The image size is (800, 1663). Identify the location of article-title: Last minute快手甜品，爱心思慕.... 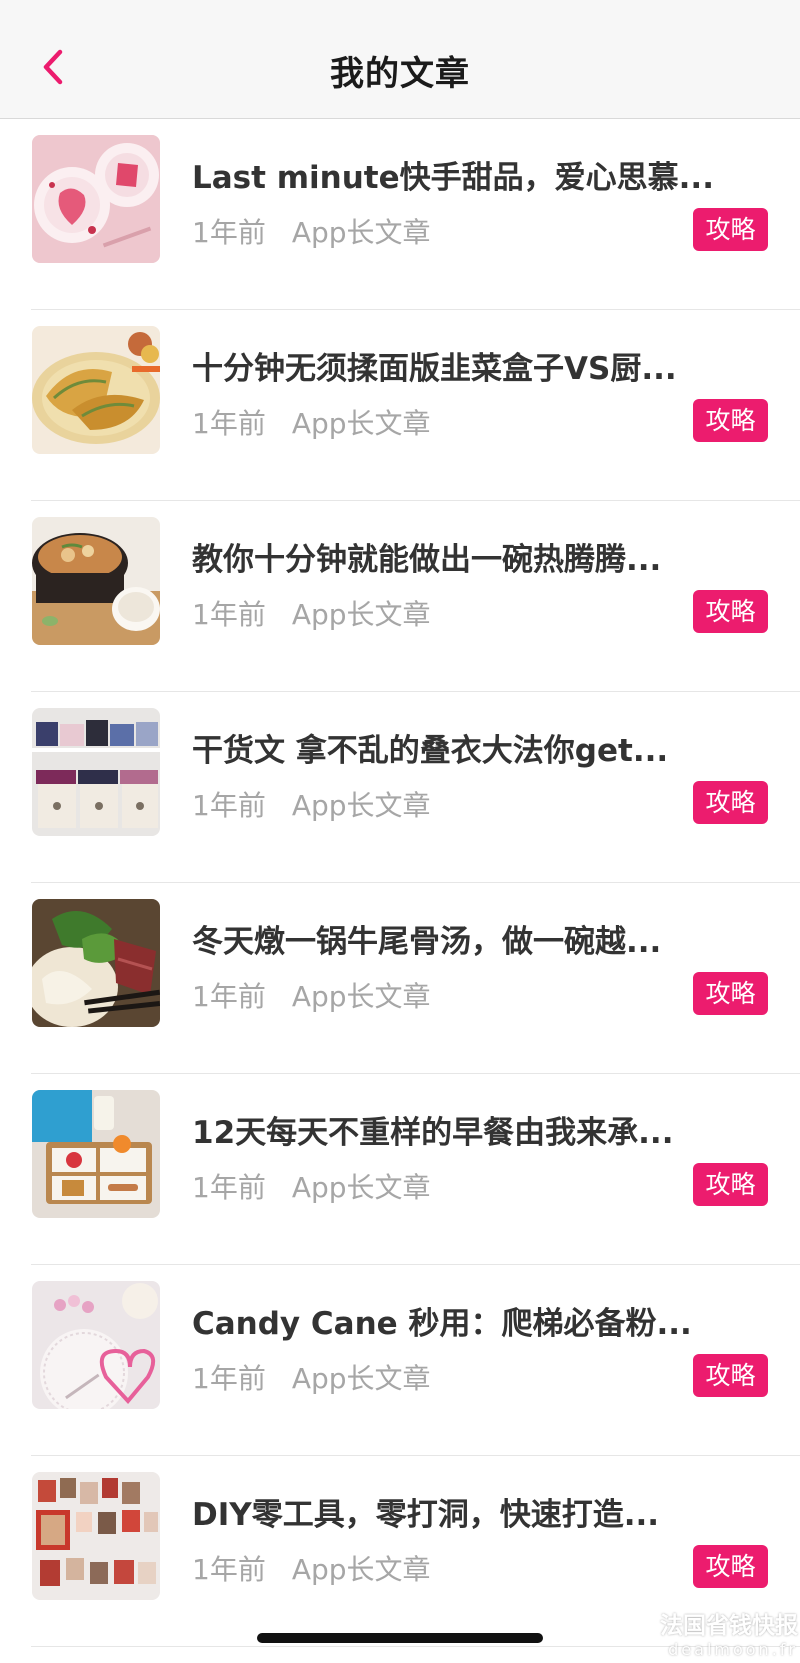
(453, 178).